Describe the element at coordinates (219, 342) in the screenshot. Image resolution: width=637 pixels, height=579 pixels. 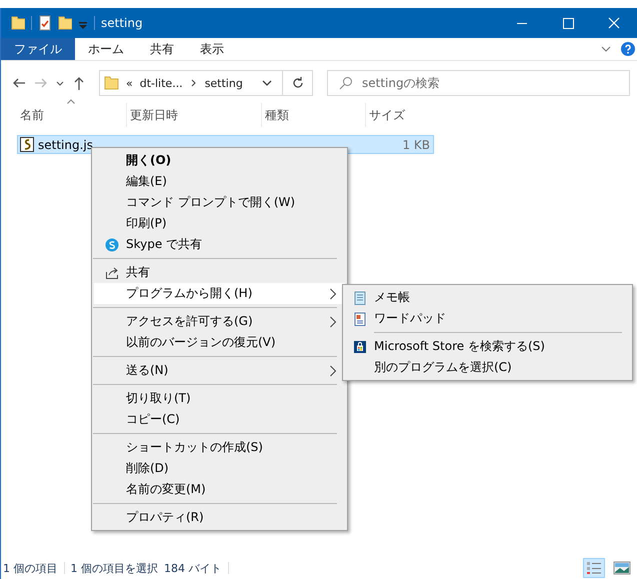
I see `menu-item: 以前のバージョンの復元(V)` at that location.